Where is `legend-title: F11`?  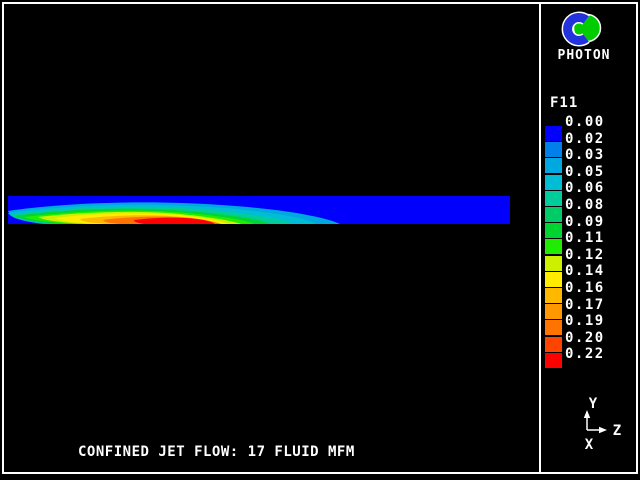 legend-title: F11 is located at coordinates (564, 103).